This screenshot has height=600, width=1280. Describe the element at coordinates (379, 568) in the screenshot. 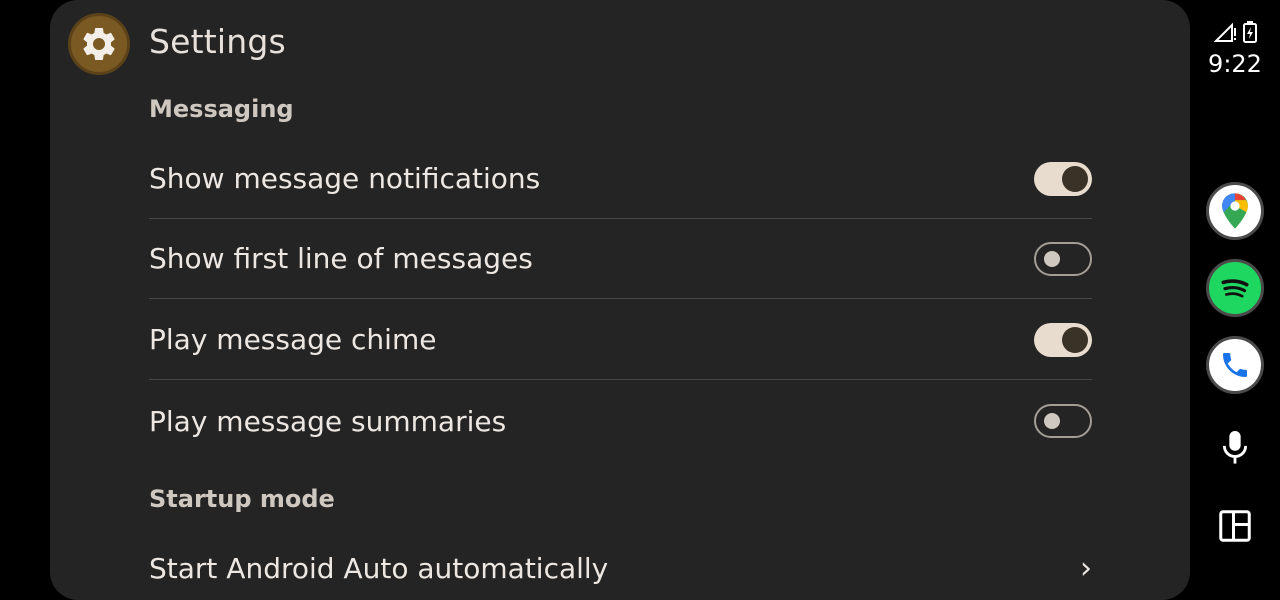

I see `setting-label: Start Android Auto automatically` at that location.